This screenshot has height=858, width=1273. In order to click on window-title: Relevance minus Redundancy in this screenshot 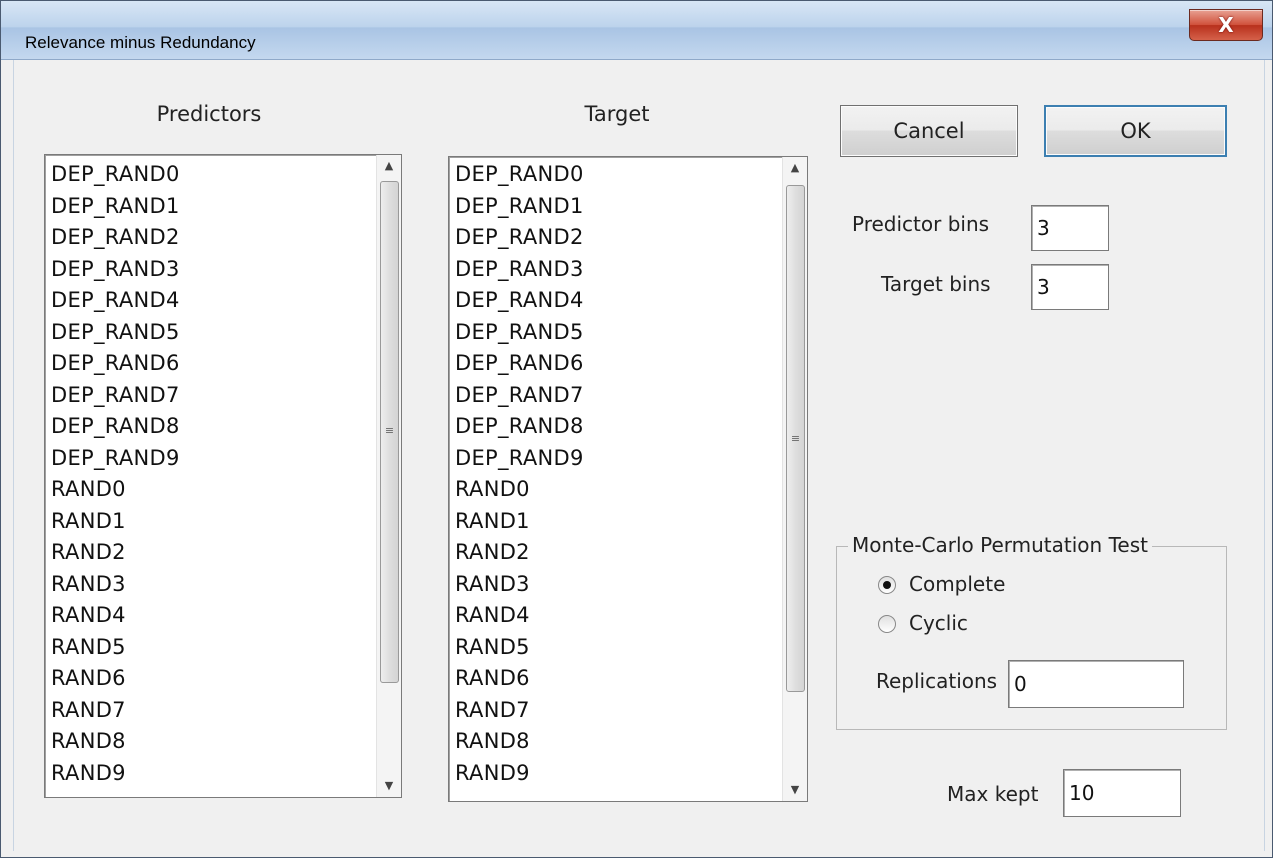, I will do `click(140, 42)`.